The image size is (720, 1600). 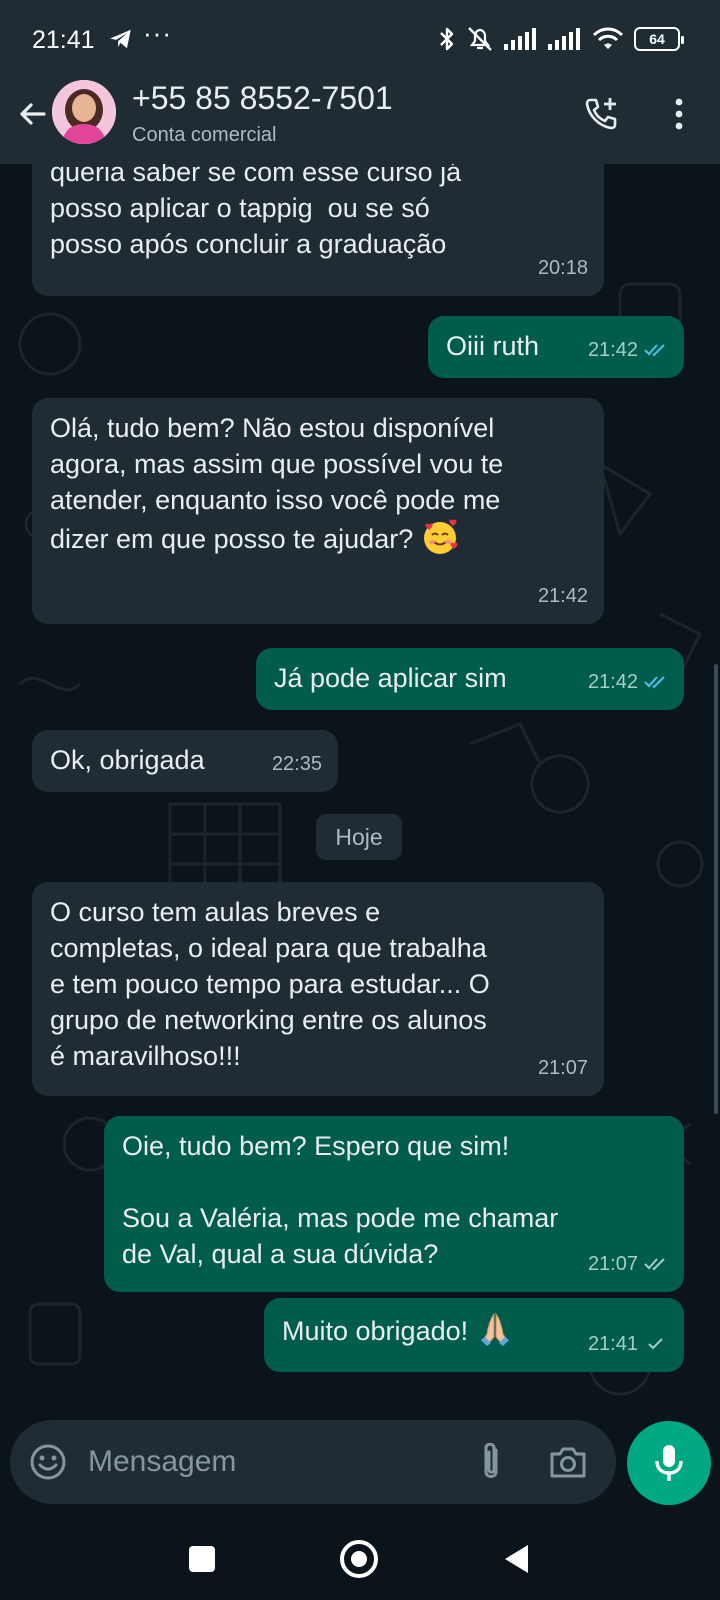 What do you see at coordinates (491, 1462) in the screenshot?
I see `attach-icon` at bounding box center [491, 1462].